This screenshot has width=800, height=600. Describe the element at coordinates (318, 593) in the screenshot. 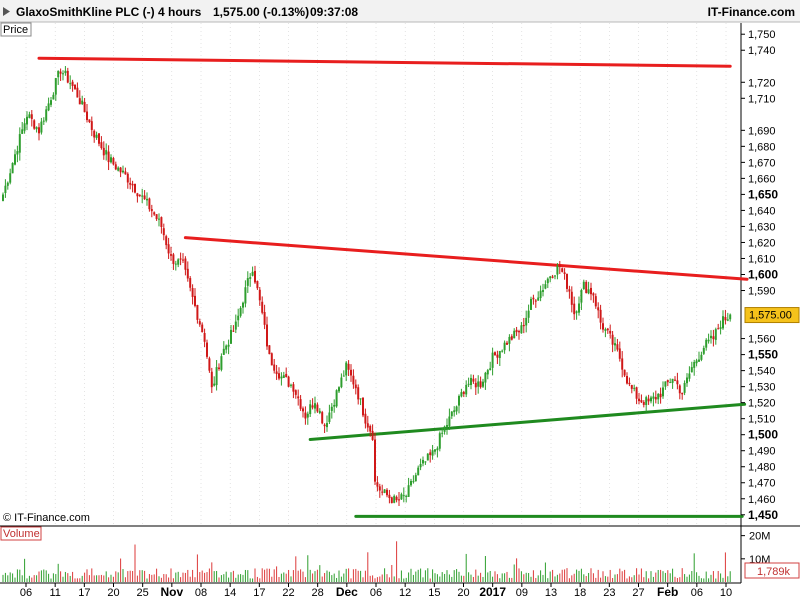

I see `time-tick-label: 28` at that location.